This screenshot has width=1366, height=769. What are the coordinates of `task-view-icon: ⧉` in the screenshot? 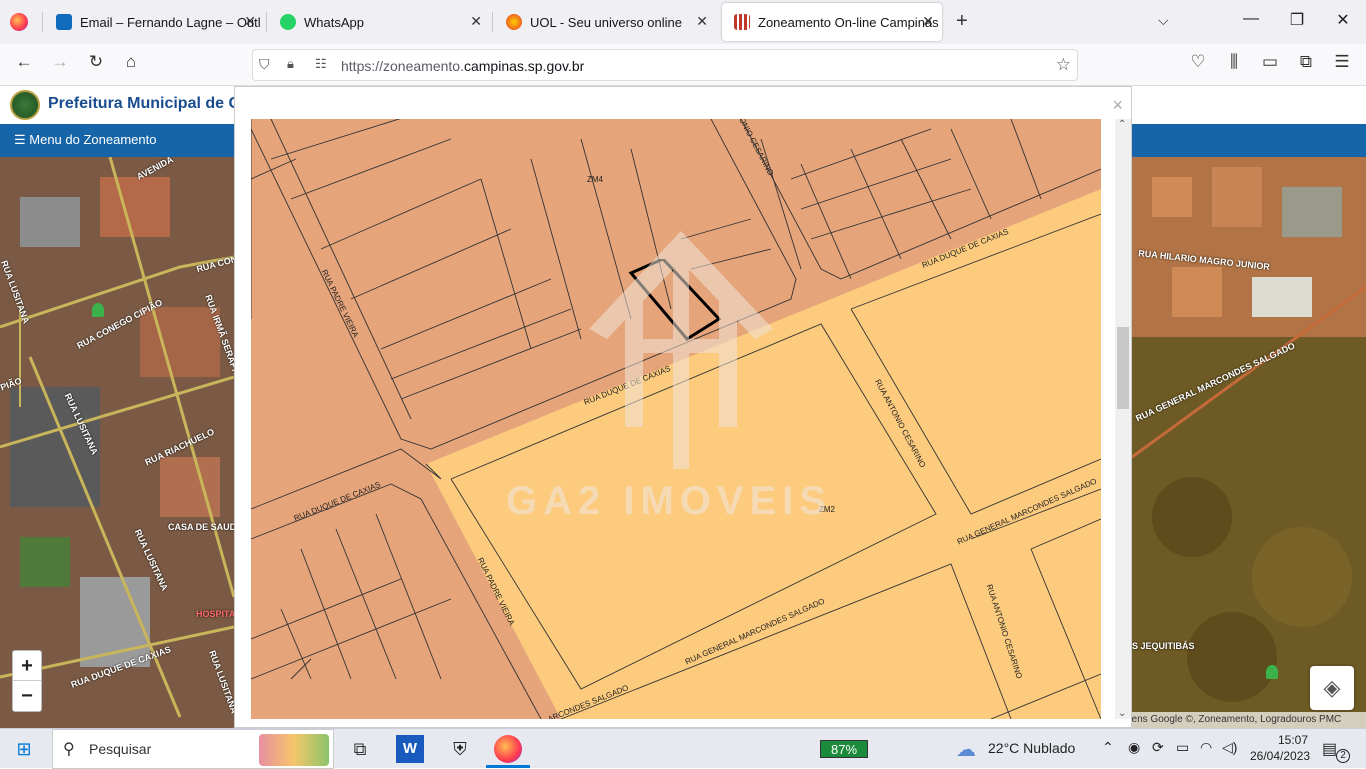 It's located at (360, 749).